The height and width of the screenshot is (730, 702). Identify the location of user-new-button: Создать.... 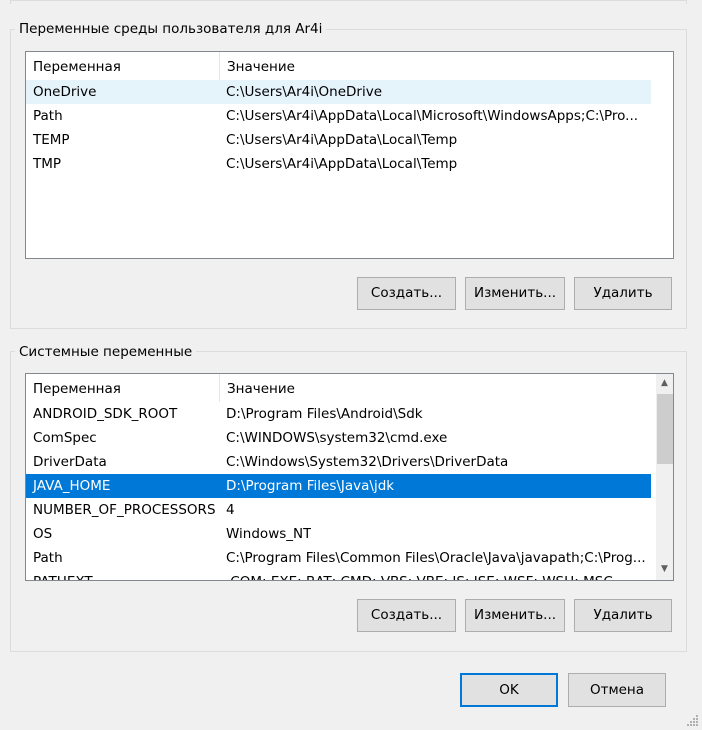
(406, 293).